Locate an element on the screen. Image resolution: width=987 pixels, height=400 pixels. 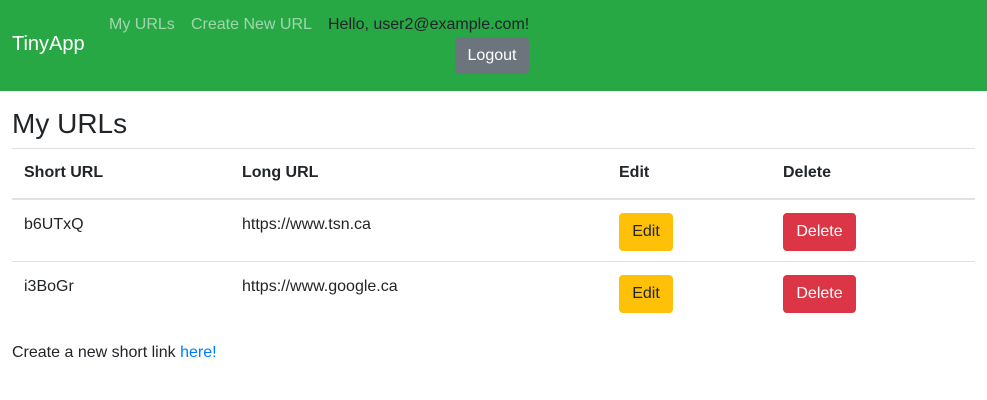
header-edit: Edit is located at coordinates (689, 174).